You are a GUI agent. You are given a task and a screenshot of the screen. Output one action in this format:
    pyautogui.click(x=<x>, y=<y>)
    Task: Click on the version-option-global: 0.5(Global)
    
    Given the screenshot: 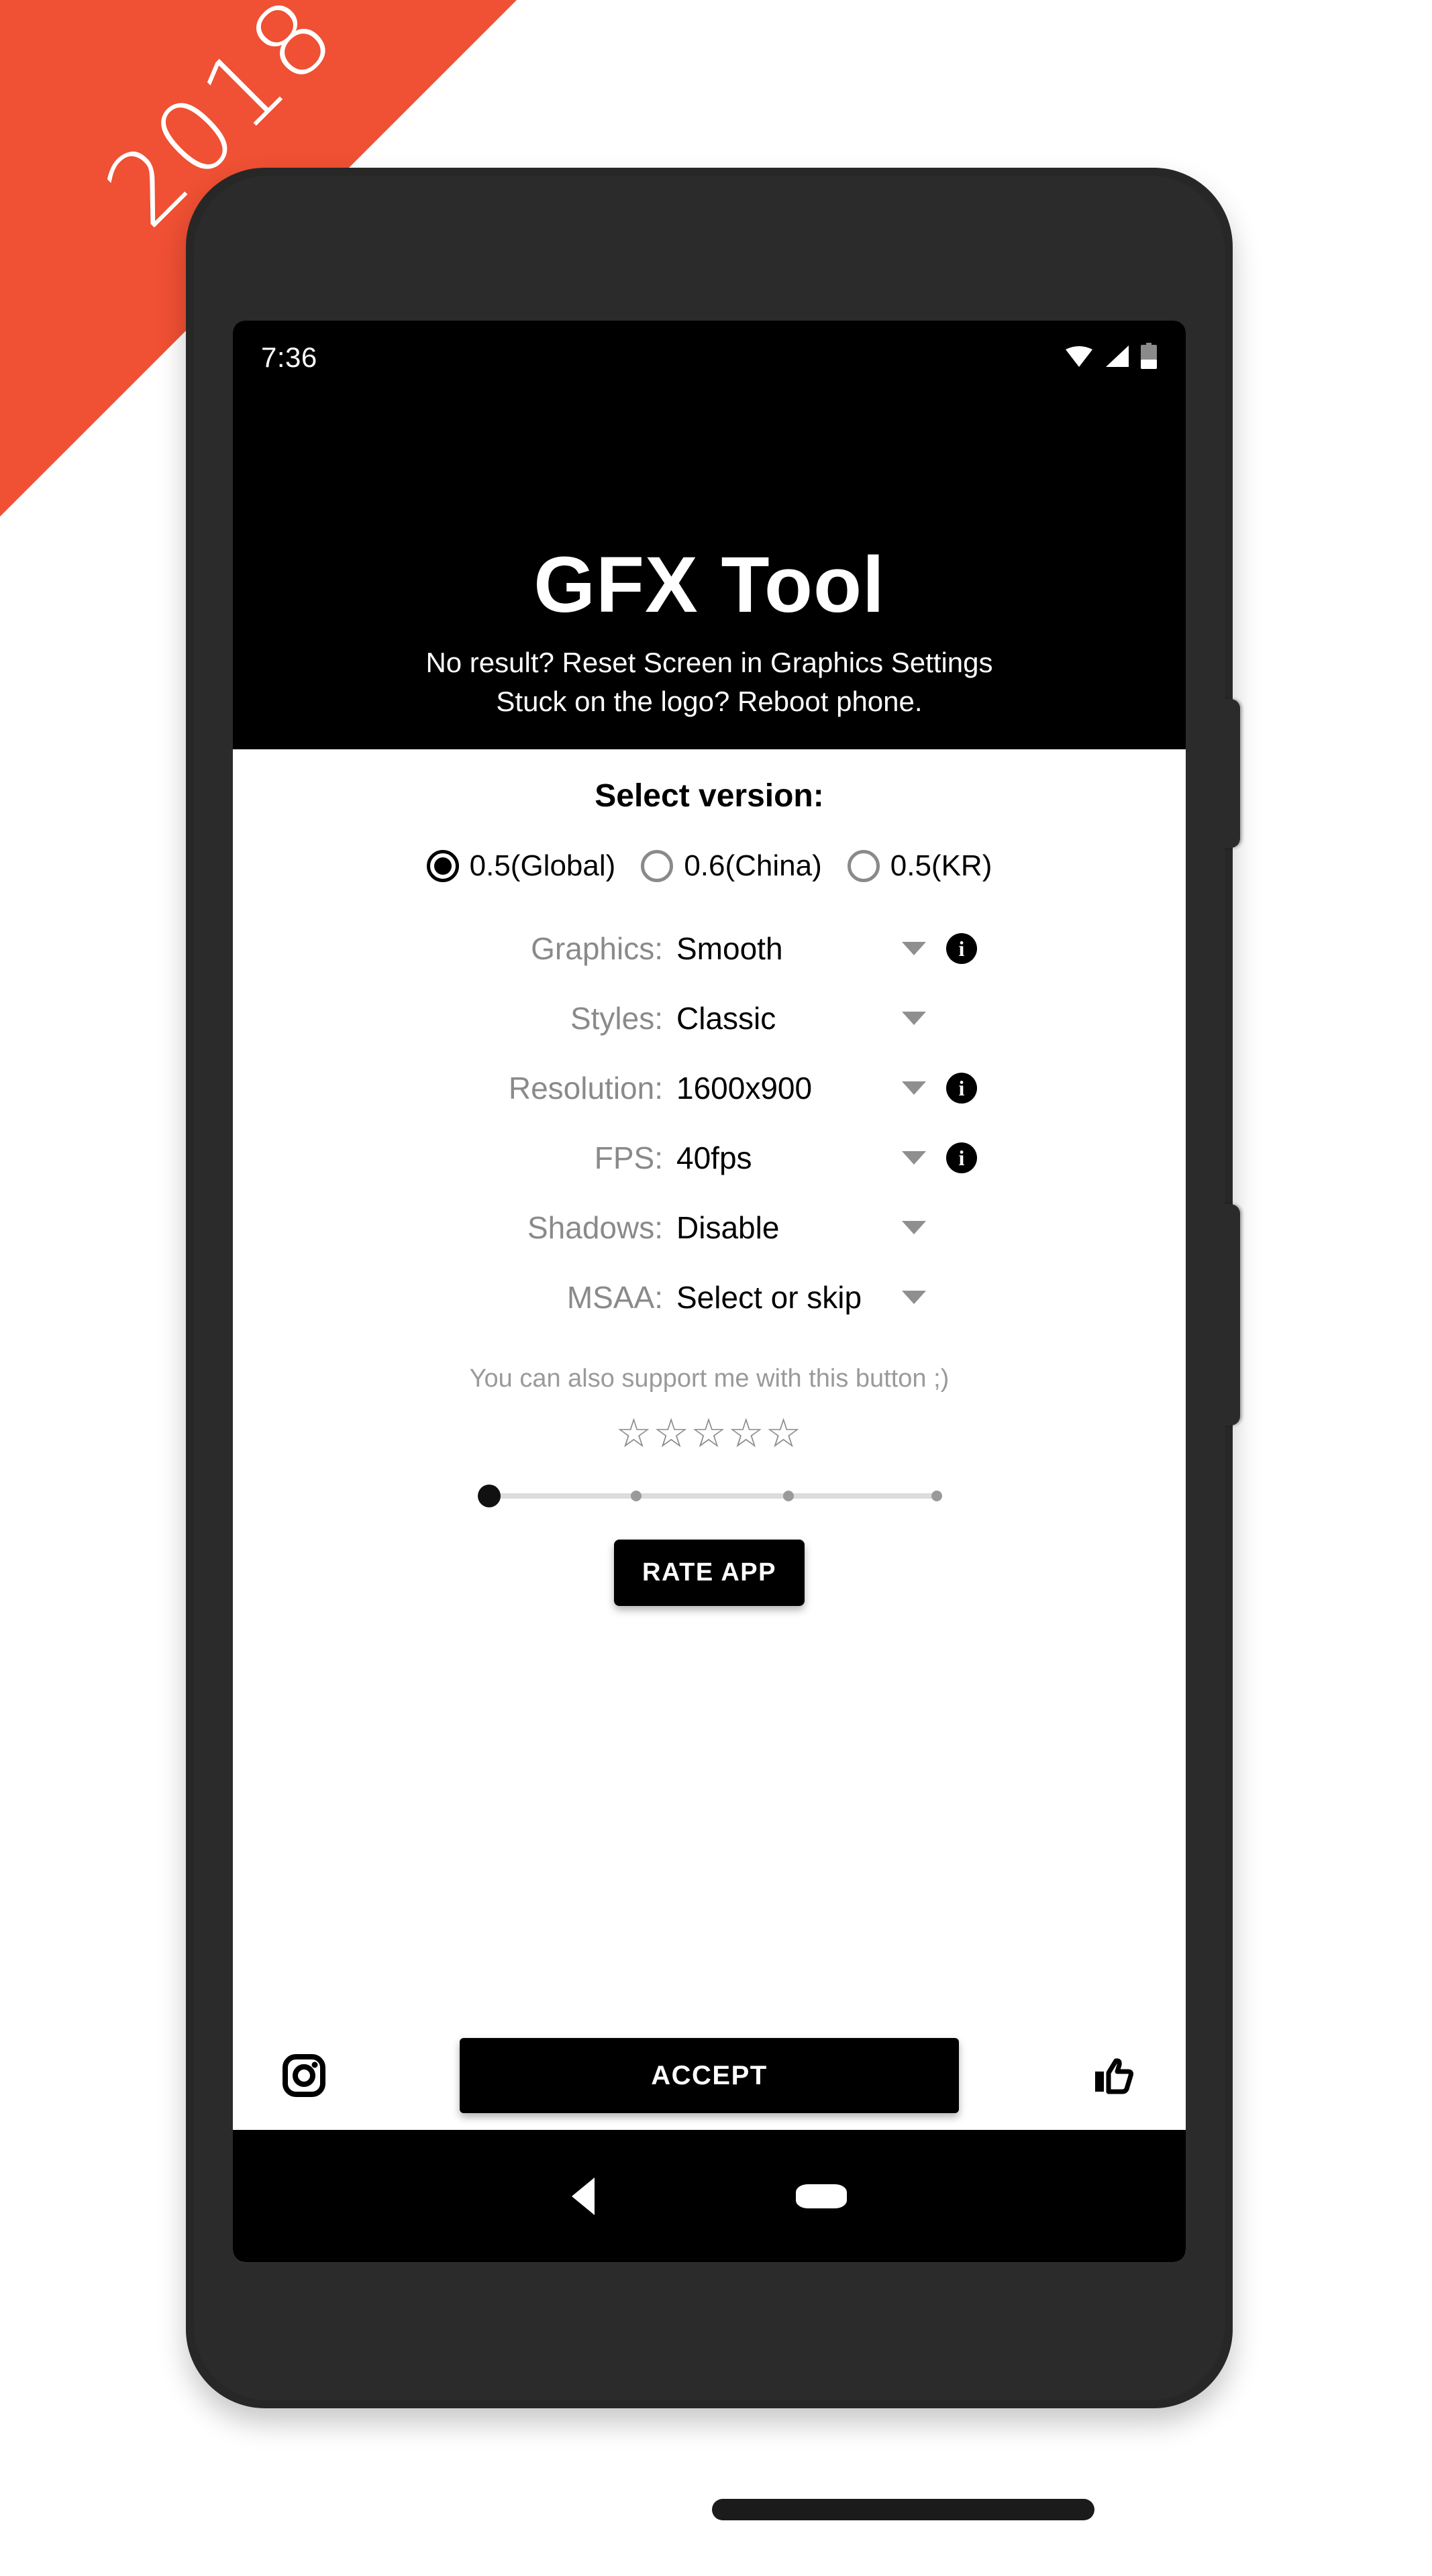 What is the action you would take?
    pyautogui.click(x=521, y=866)
    